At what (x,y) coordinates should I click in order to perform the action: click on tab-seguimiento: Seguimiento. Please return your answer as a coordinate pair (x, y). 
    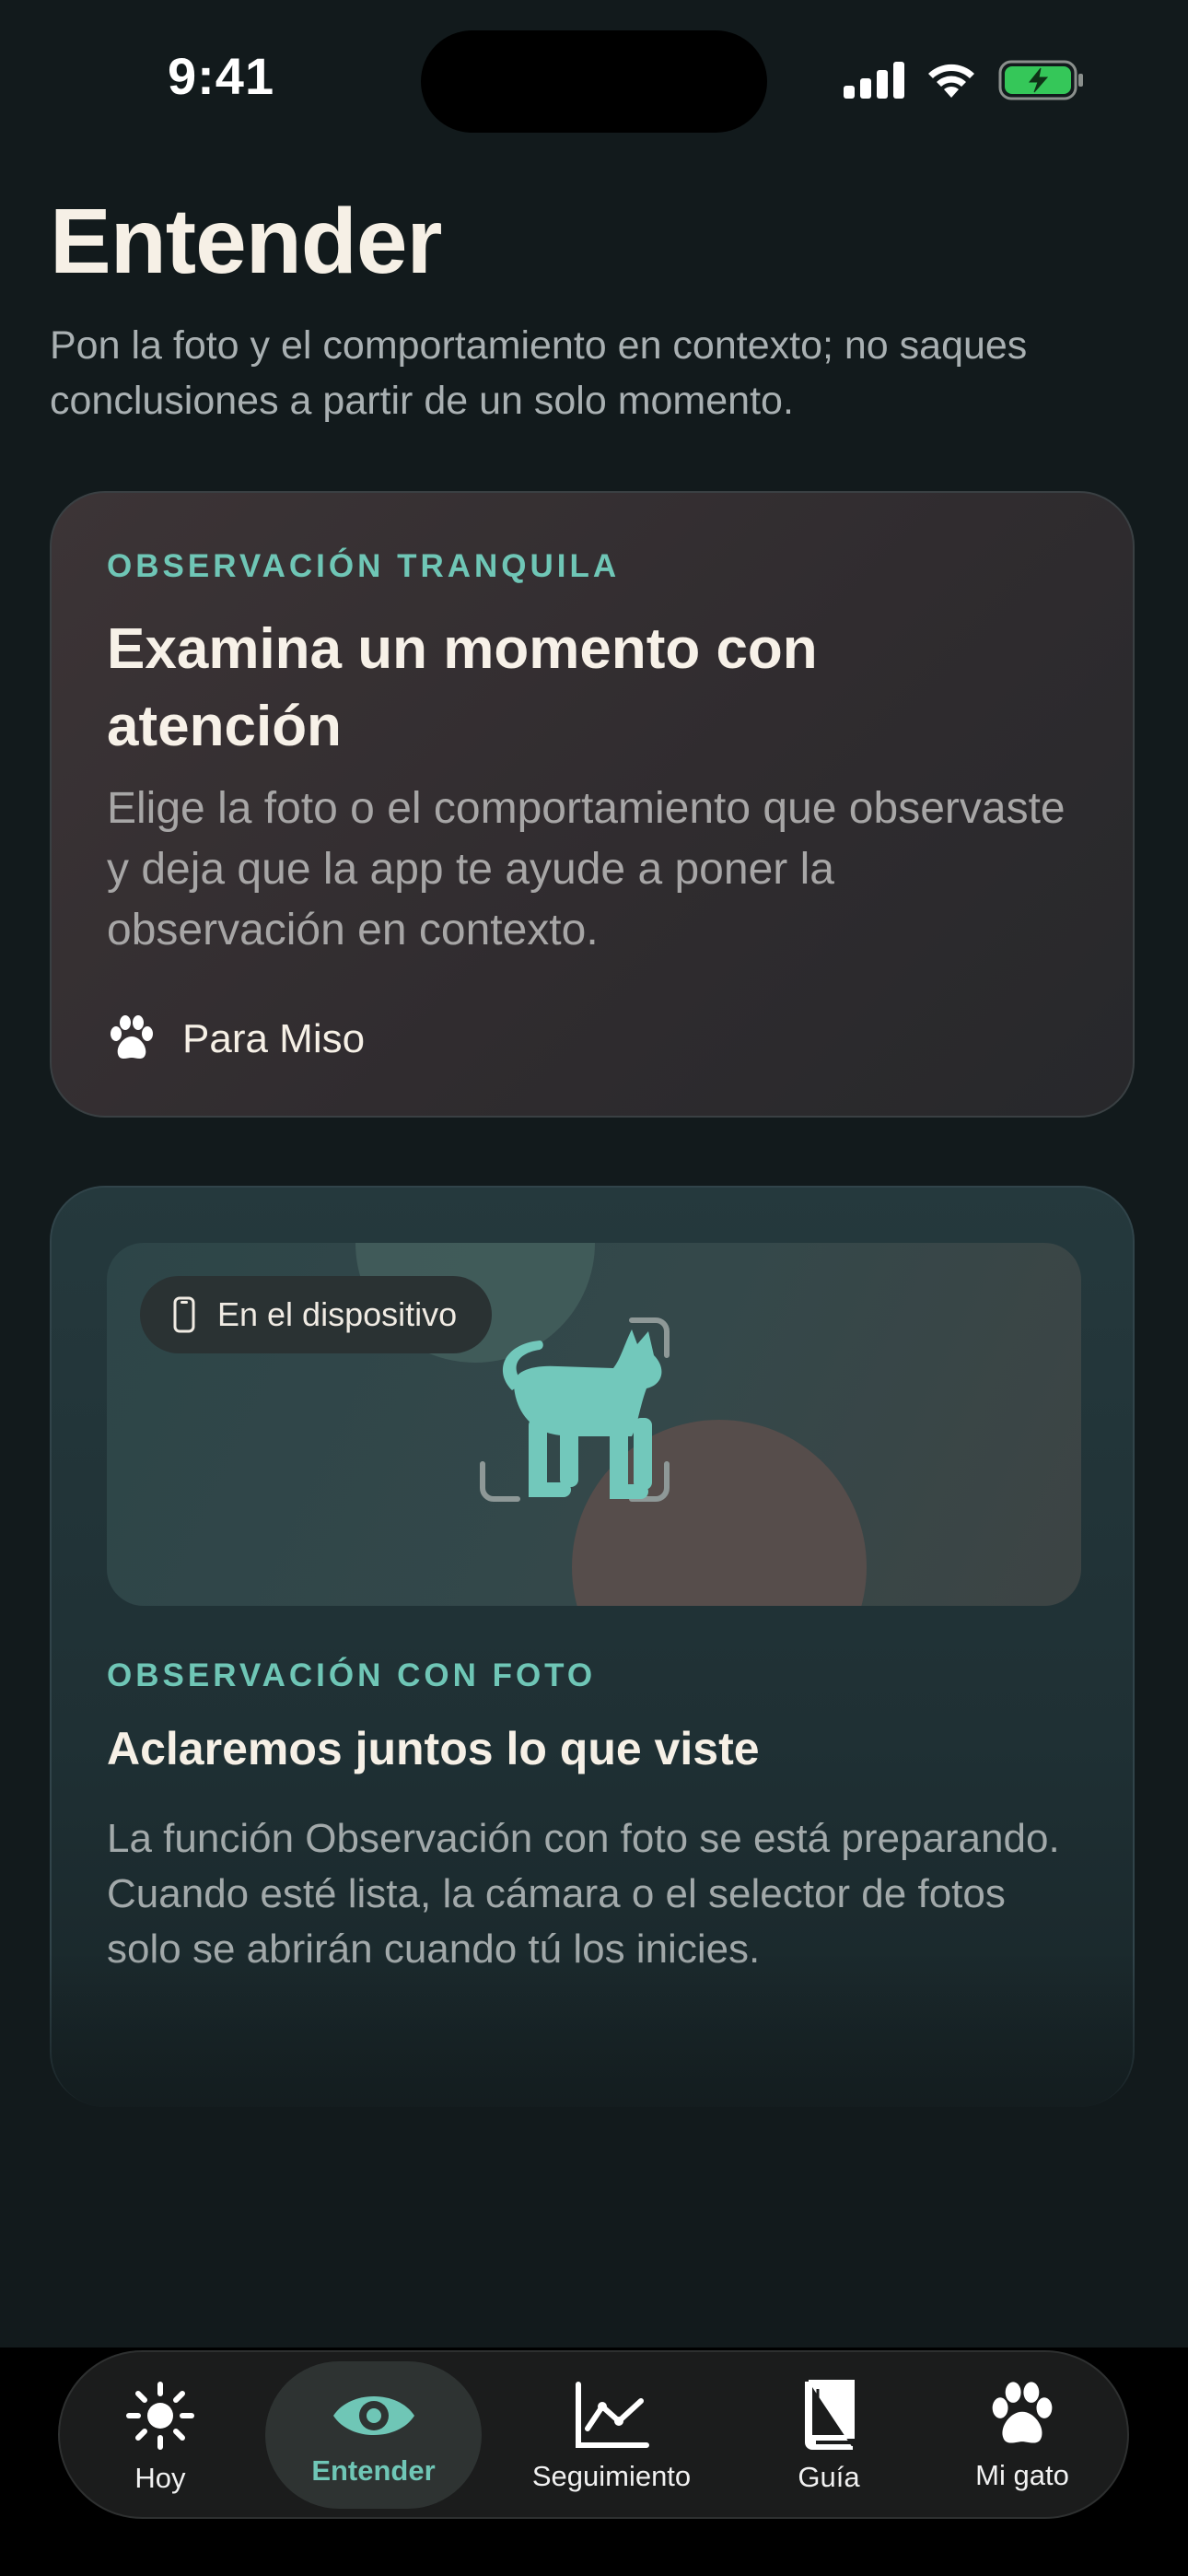
    Looking at the image, I should click on (611, 2436).